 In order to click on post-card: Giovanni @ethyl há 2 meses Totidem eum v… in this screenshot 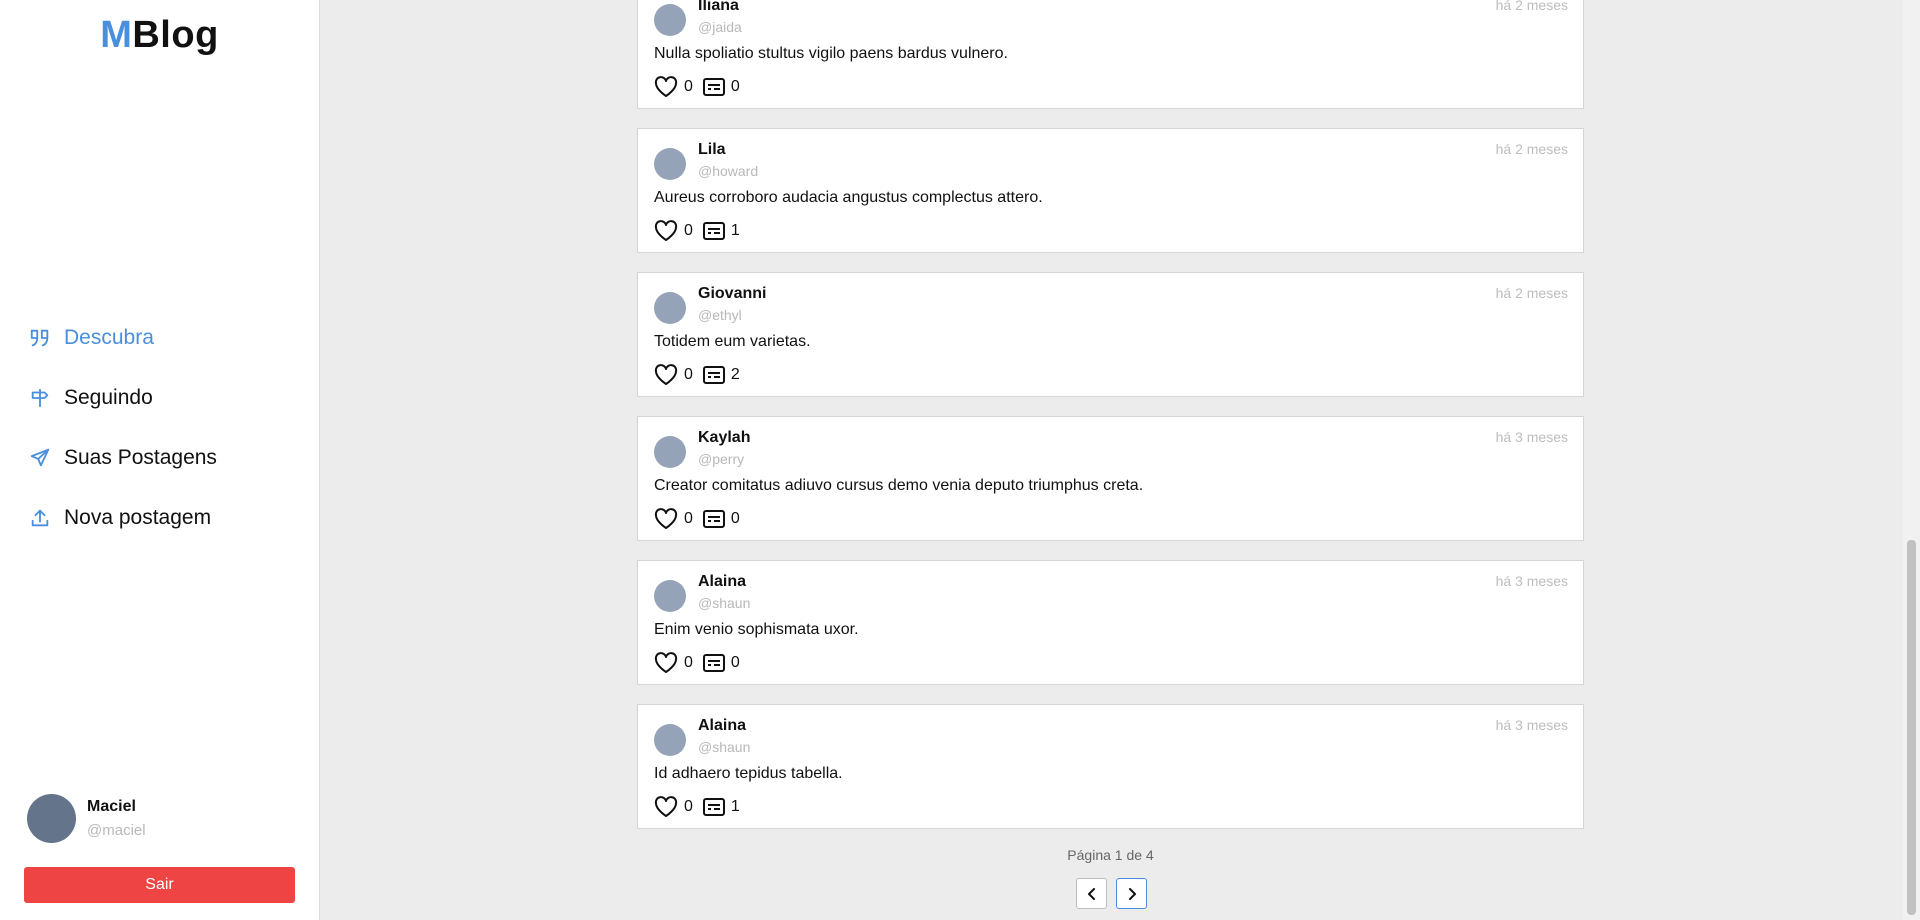, I will do `click(1110, 334)`.